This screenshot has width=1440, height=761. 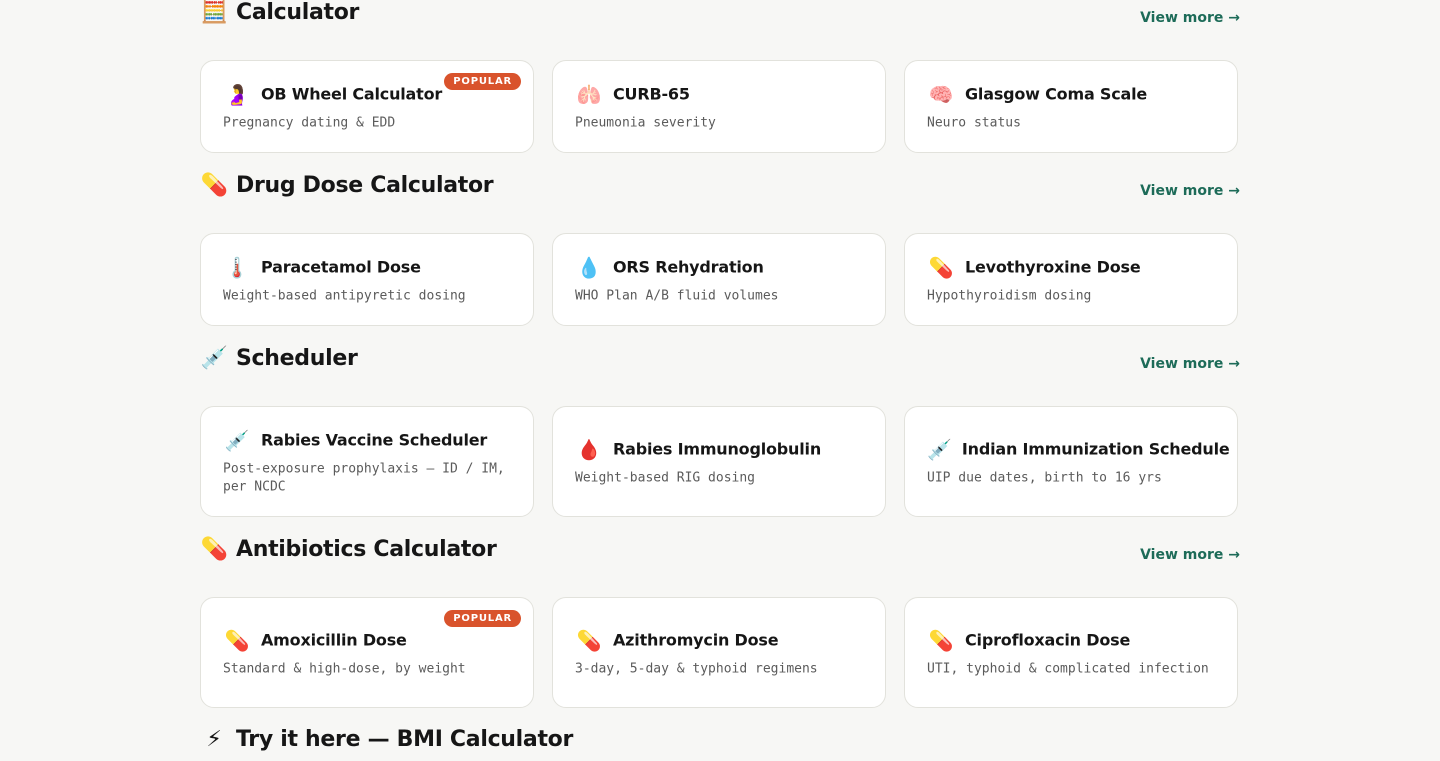 What do you see at coordinates (651, 94) in the screenshot?
I see `card-title: CURB-65` at bounding box center [651, 94].